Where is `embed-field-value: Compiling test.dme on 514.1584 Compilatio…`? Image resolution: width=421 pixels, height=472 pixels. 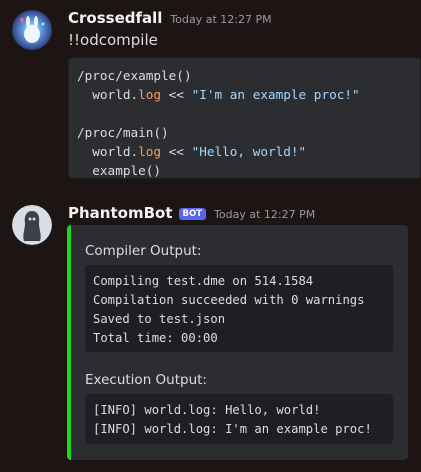
embed-field-value: Compiling test.dme on 514.1584 Compilatio… is located at coordinates (239, 308).